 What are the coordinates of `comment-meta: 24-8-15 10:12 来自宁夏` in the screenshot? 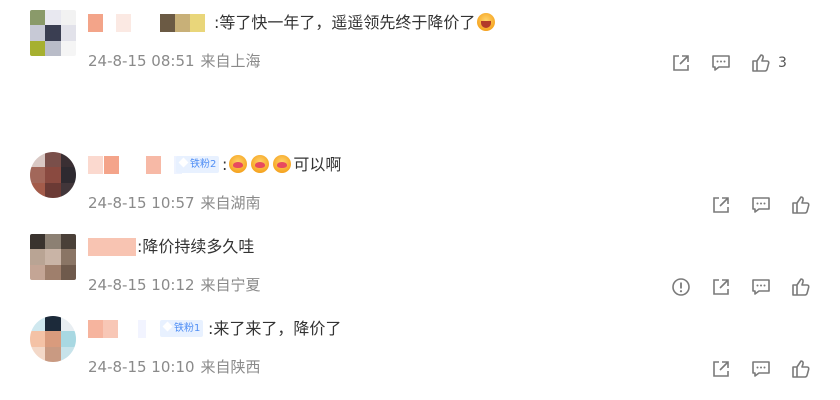 It's located at (174, 285).